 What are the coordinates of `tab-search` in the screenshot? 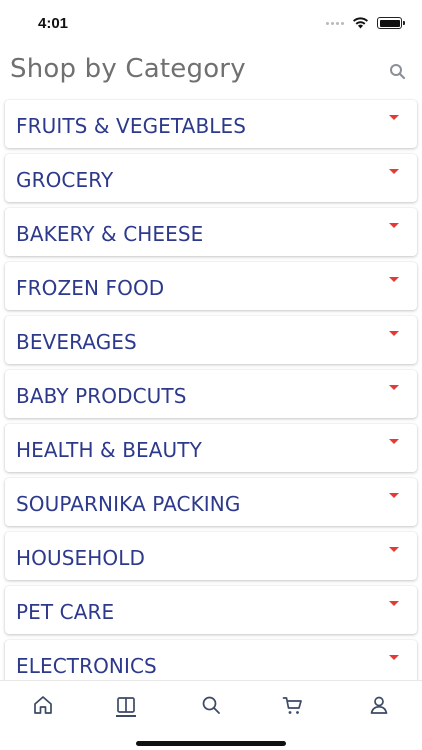 It's located at (211, 705).